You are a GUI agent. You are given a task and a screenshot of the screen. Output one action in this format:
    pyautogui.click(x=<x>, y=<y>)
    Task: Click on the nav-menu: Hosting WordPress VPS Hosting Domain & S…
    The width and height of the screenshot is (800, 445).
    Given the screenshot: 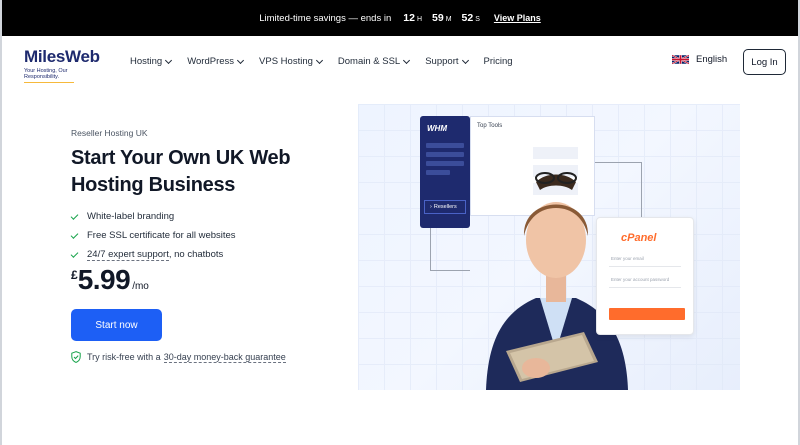 What is the action you would take?
    pyautogui.click(x=329, y=61)
    